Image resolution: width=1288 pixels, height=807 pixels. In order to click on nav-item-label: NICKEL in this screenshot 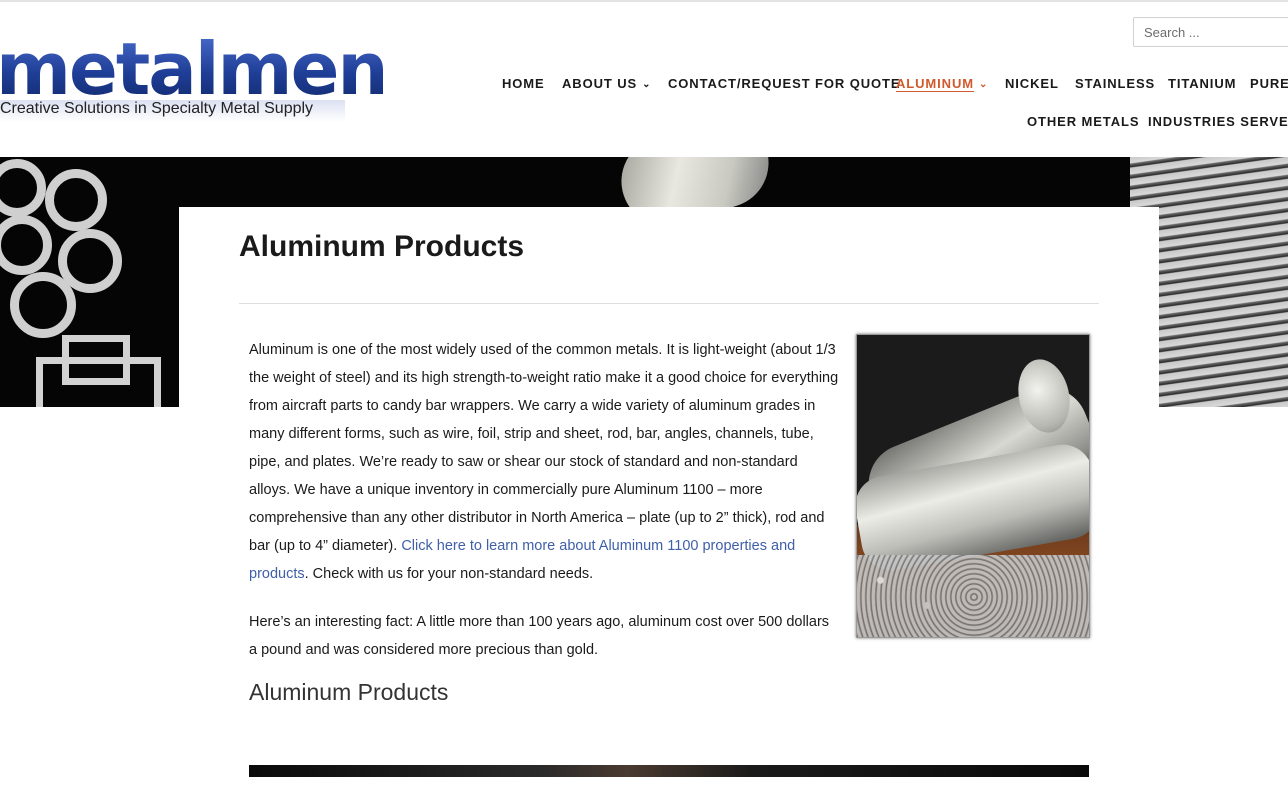, I will do `click(1032, 83)`.